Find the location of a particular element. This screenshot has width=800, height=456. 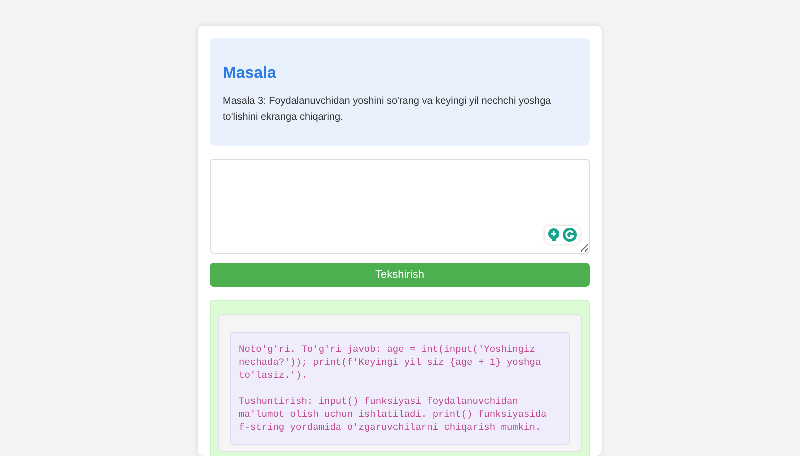

lightbulb-icon is located at coordinates (554, 235).